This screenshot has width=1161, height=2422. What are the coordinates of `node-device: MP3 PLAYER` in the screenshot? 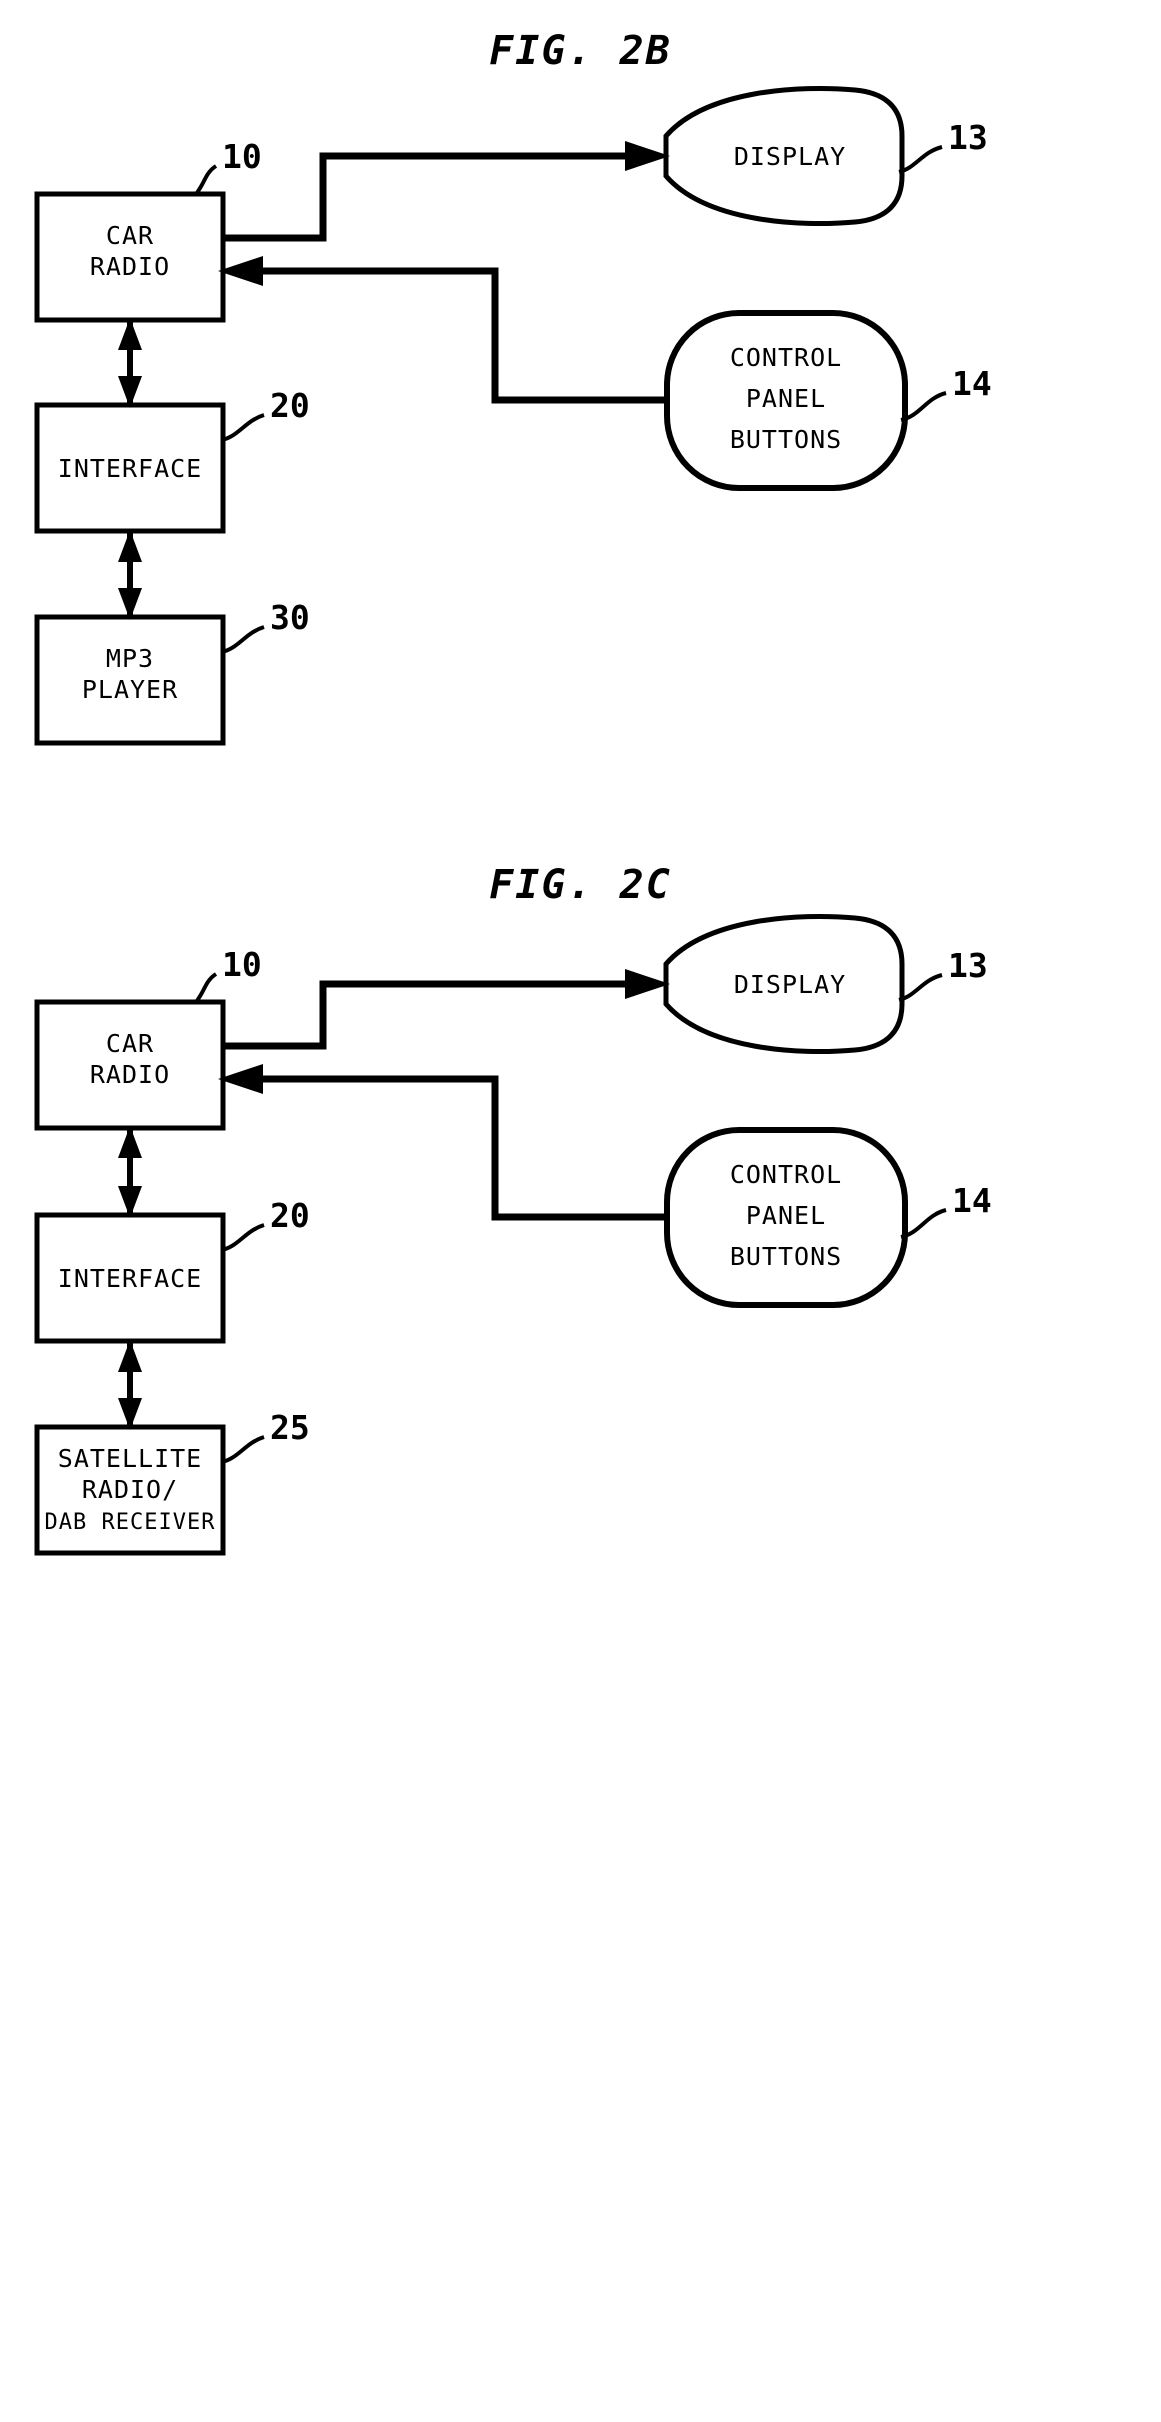 It's located at (130, 680).